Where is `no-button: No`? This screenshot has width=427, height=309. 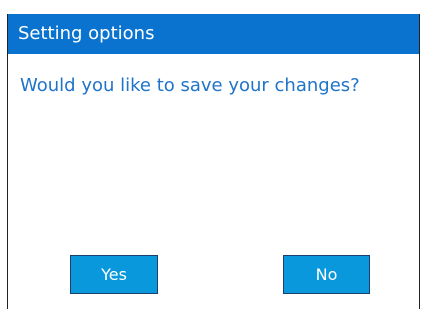
no-button: No is located at coordinates (326, 274).